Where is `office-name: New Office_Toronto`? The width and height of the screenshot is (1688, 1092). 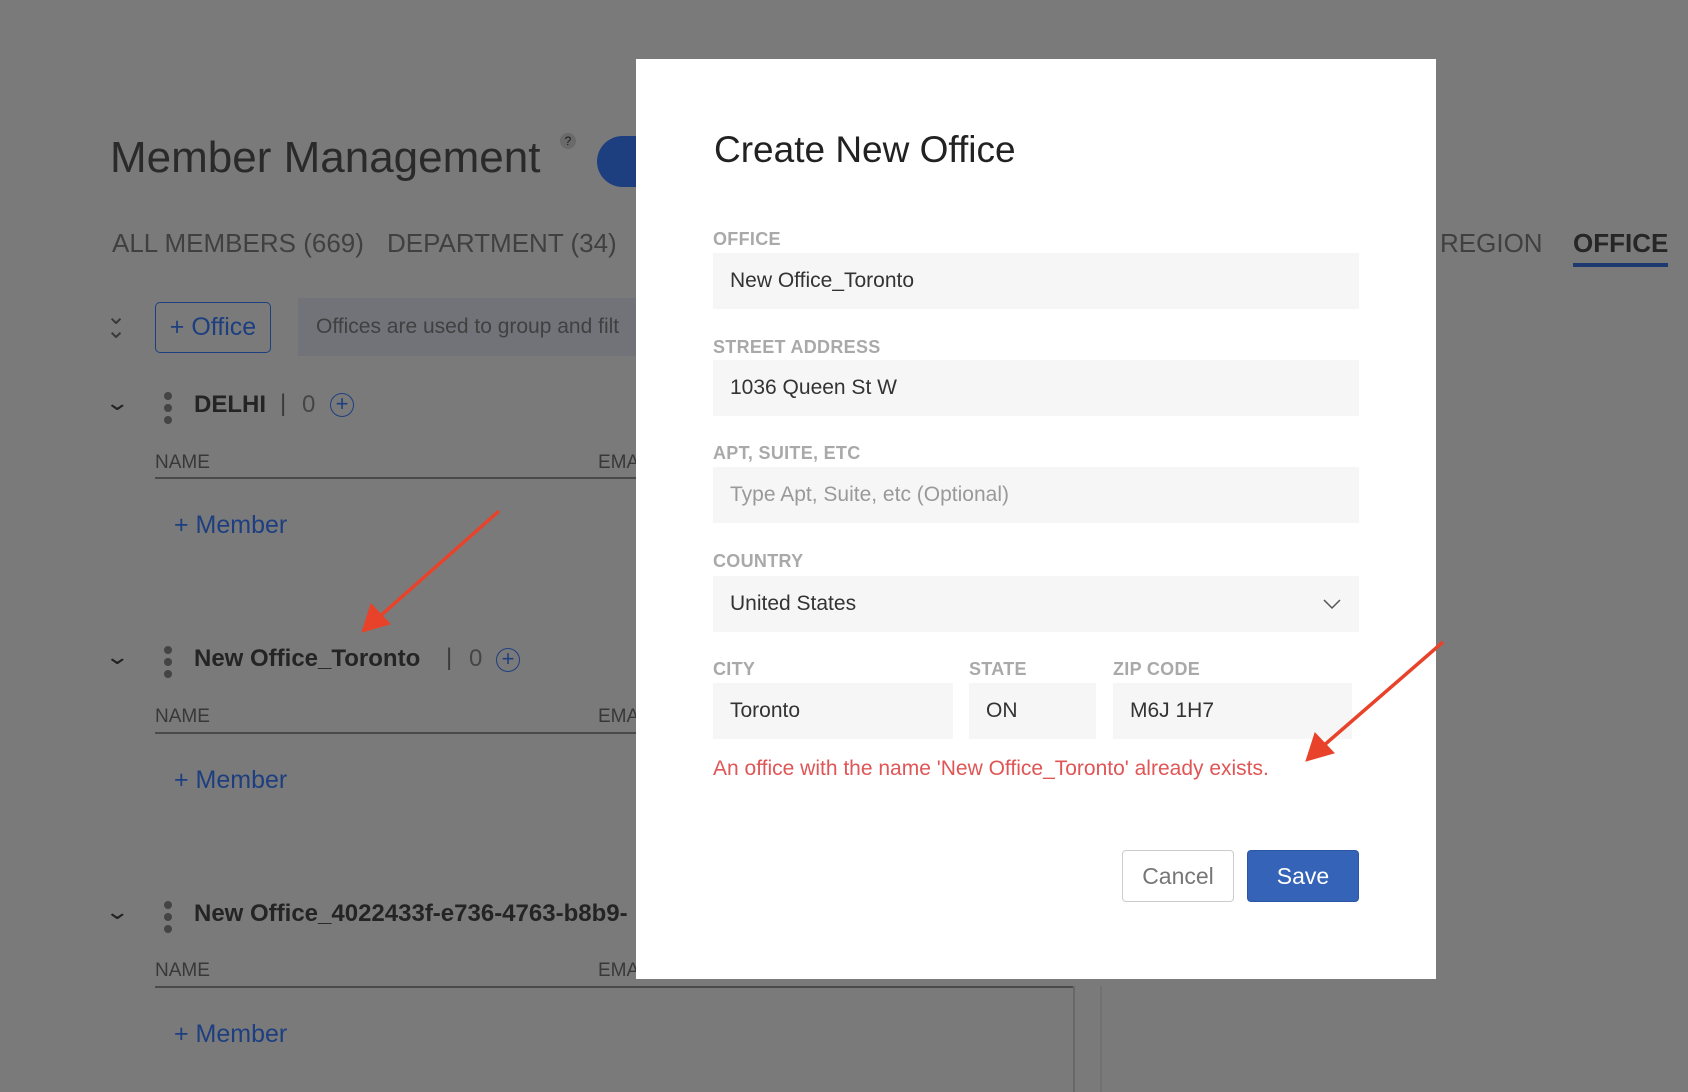
office-name: New Office_Toronto is located at coordinates (307, 658).